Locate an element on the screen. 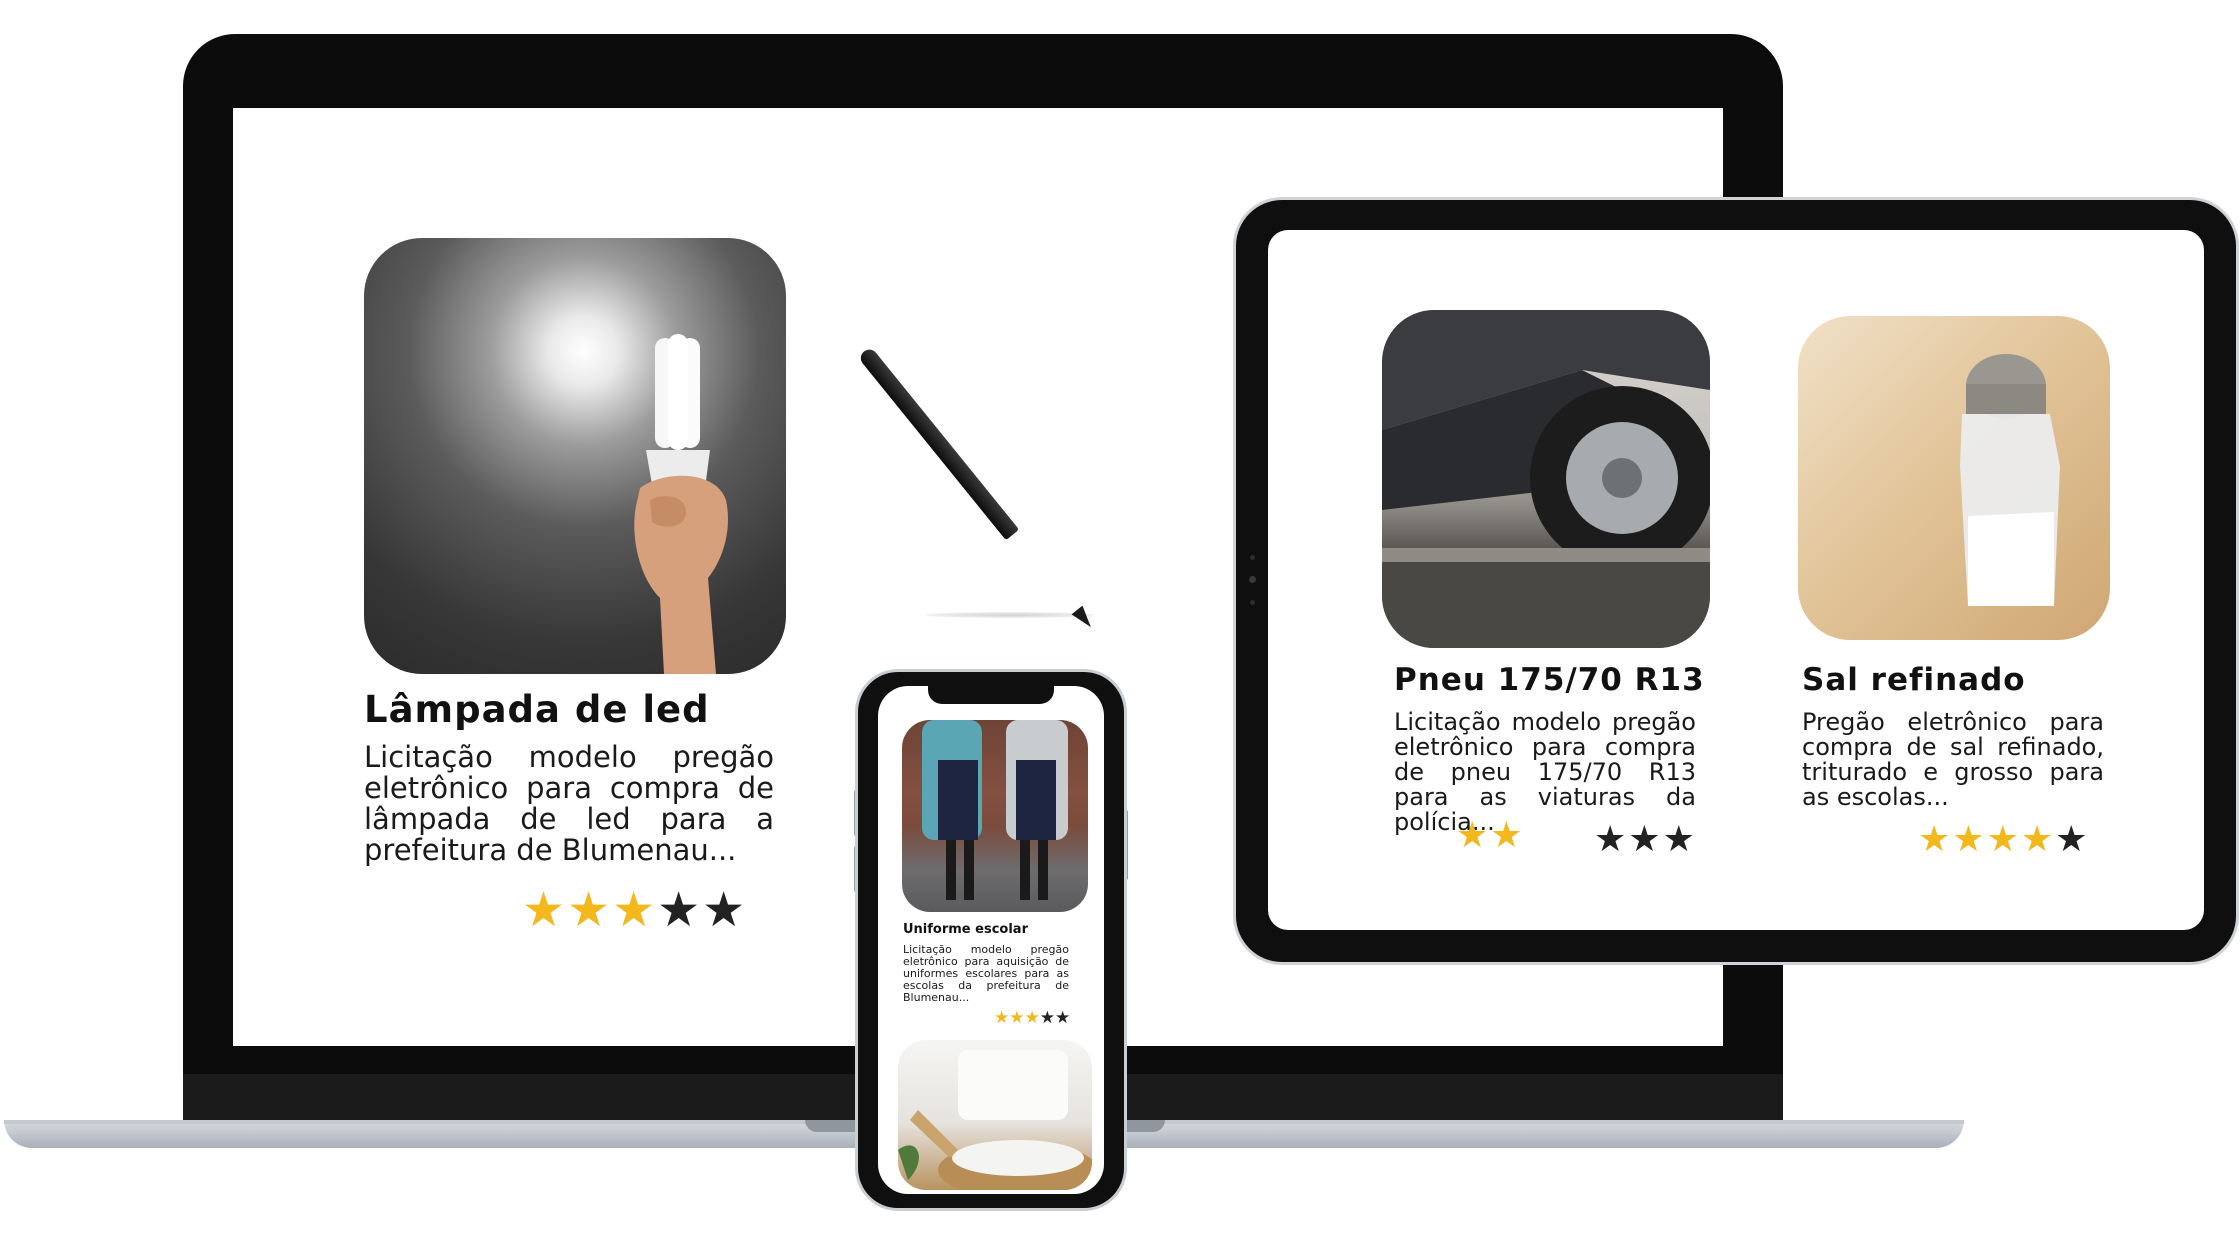 The image size is (2240, 1260). tire-photo is located at coordinates (1546, 479).